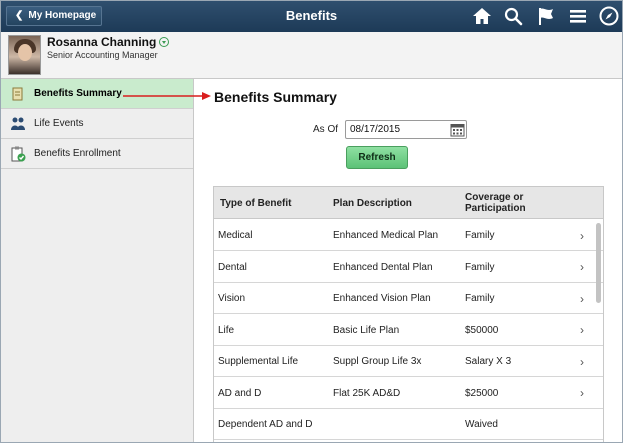 The height and width of the screenshot is (443, 623). I want to click on cell-plan-description: Enhanced Medical Plan, so click(386, 235).